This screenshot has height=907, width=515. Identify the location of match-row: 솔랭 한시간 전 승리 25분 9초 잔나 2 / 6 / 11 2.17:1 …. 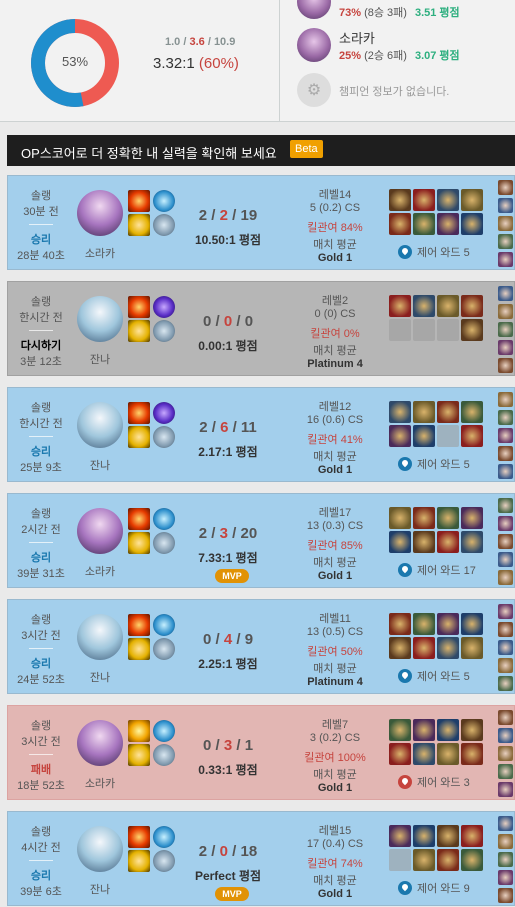
(261, 434).